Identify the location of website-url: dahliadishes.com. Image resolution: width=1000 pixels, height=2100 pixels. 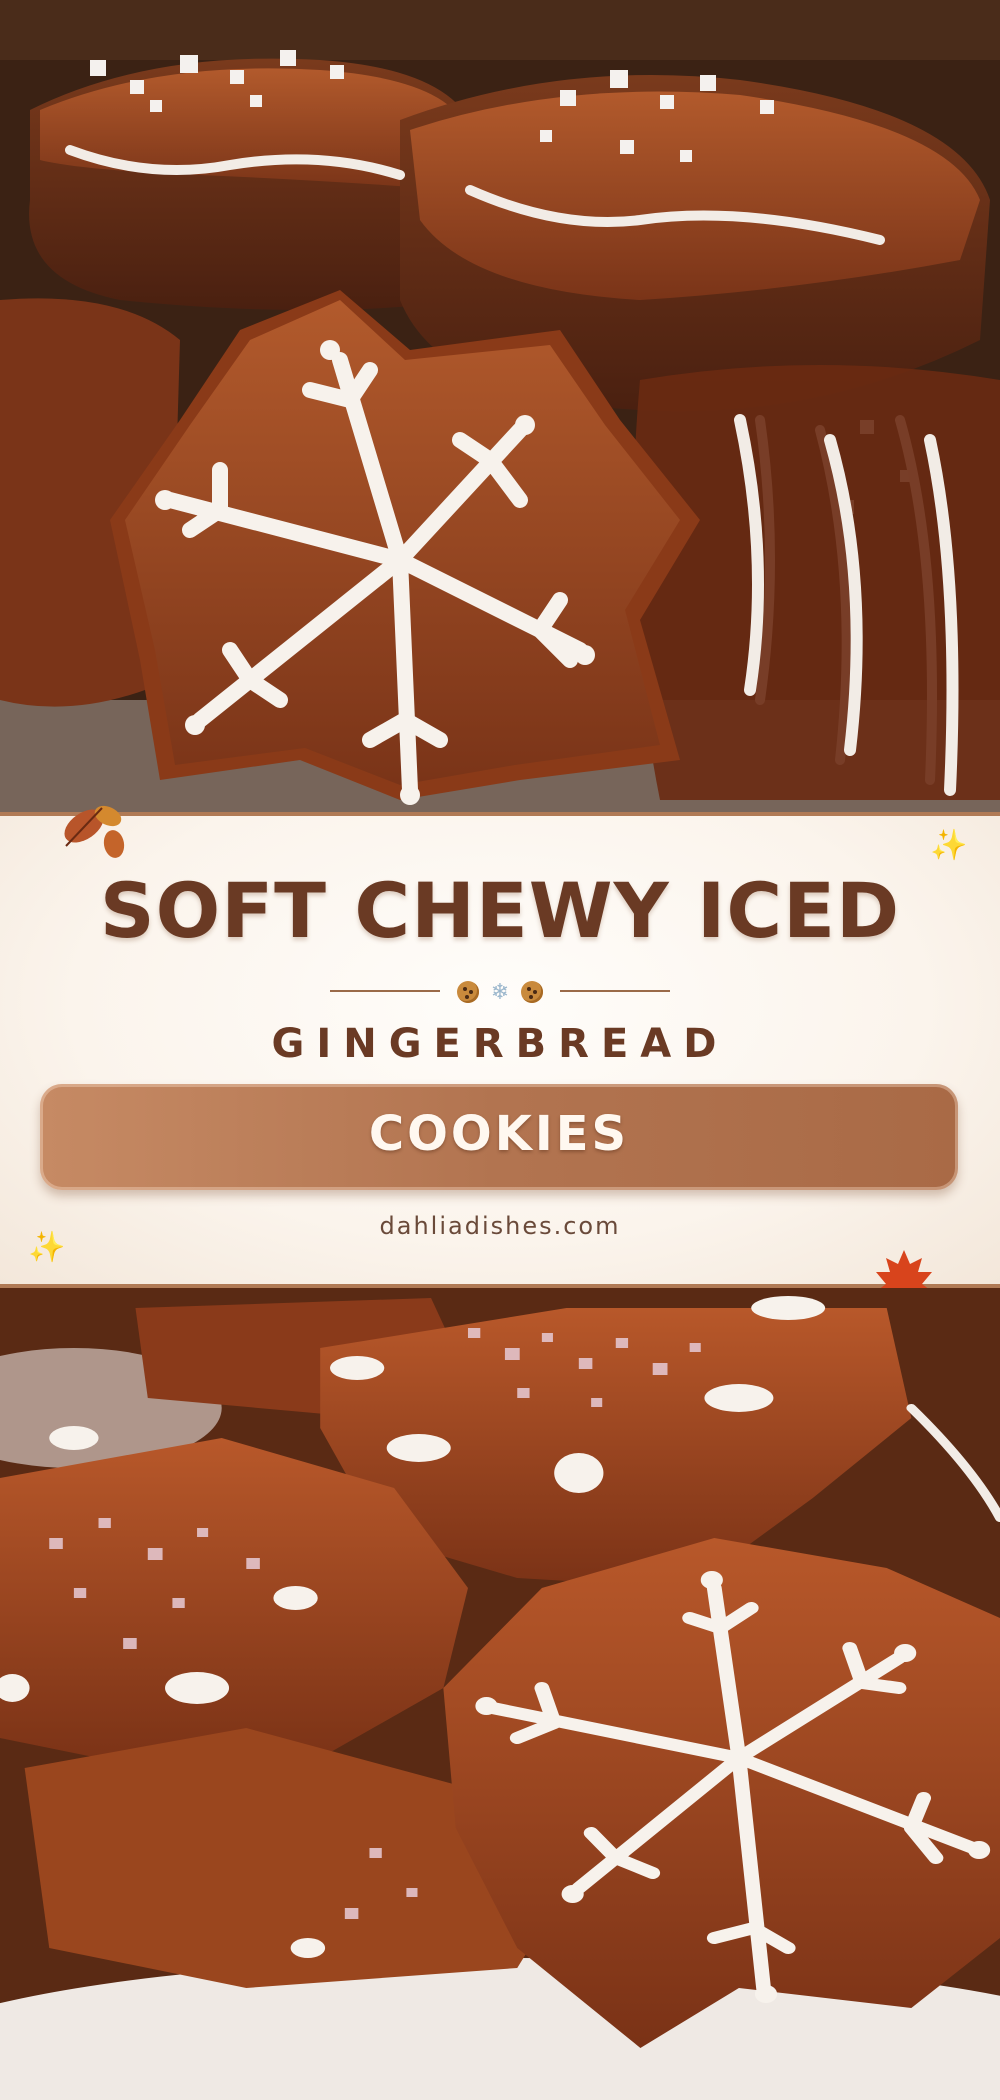
(500, 1226).